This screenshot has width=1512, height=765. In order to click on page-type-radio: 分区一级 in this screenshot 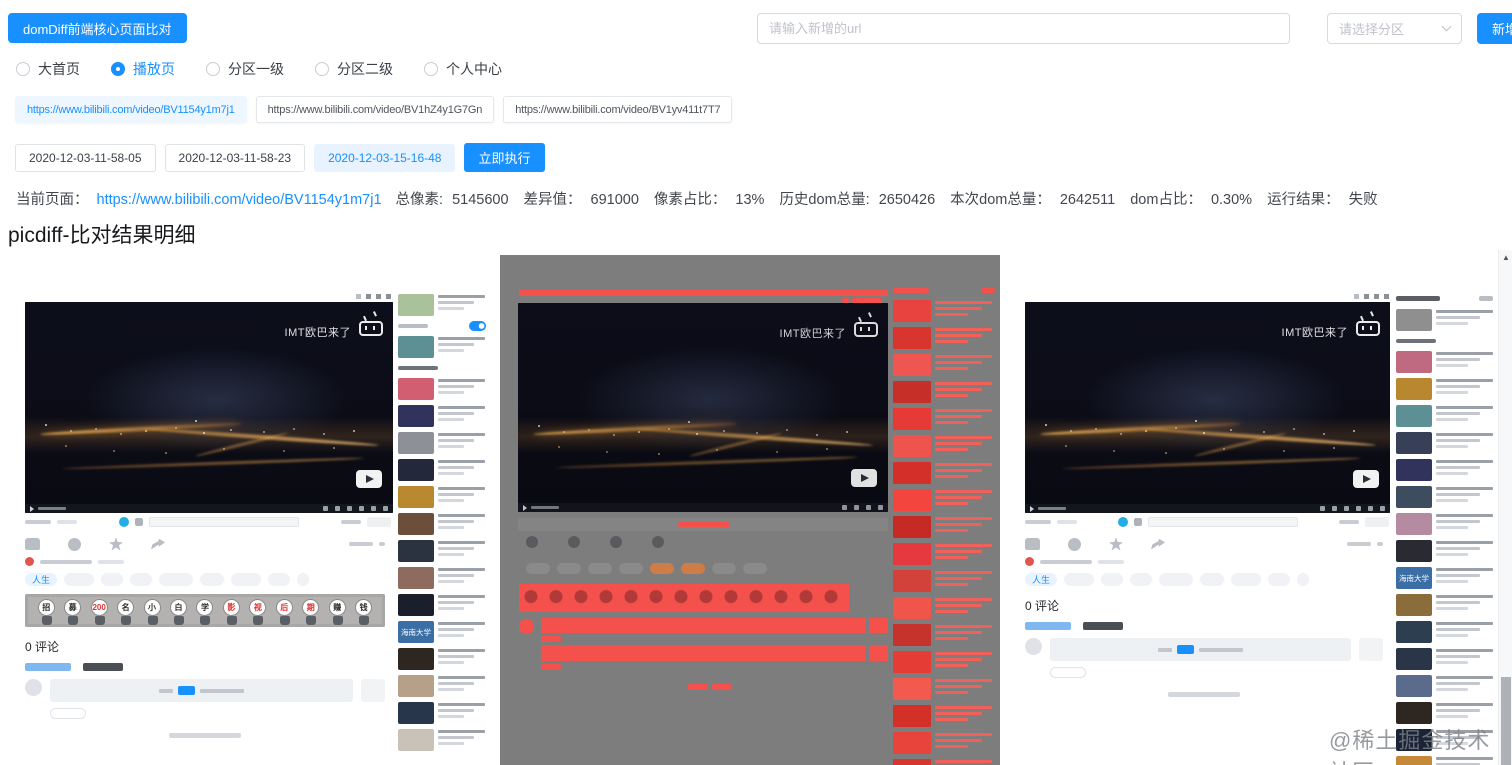, I will do `click(245, 69)`.